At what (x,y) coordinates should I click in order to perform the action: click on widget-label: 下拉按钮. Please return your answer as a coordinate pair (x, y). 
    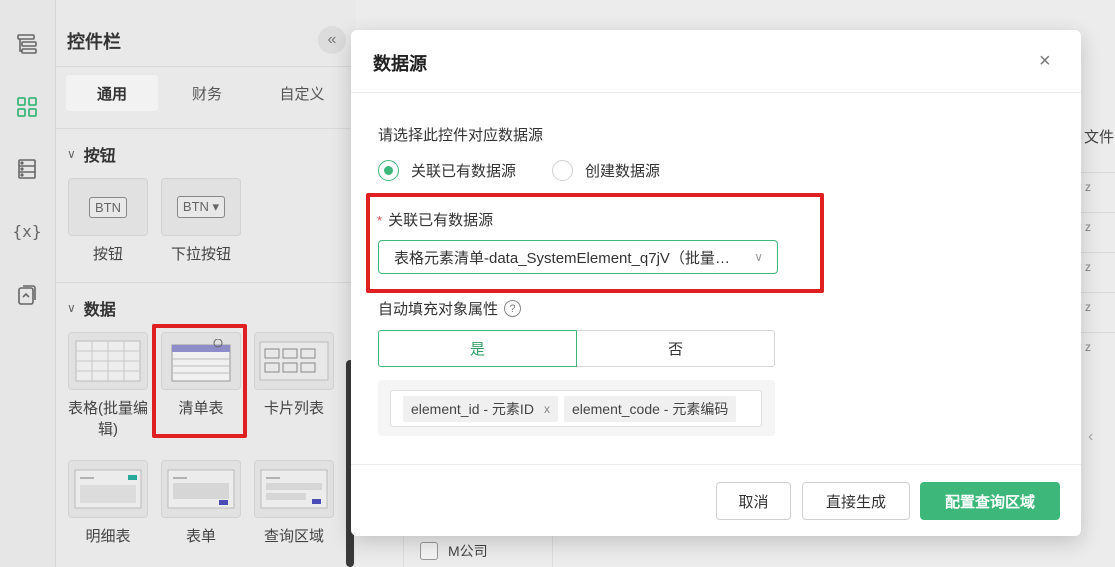
    Looking at the image, I should click on (200, 254).